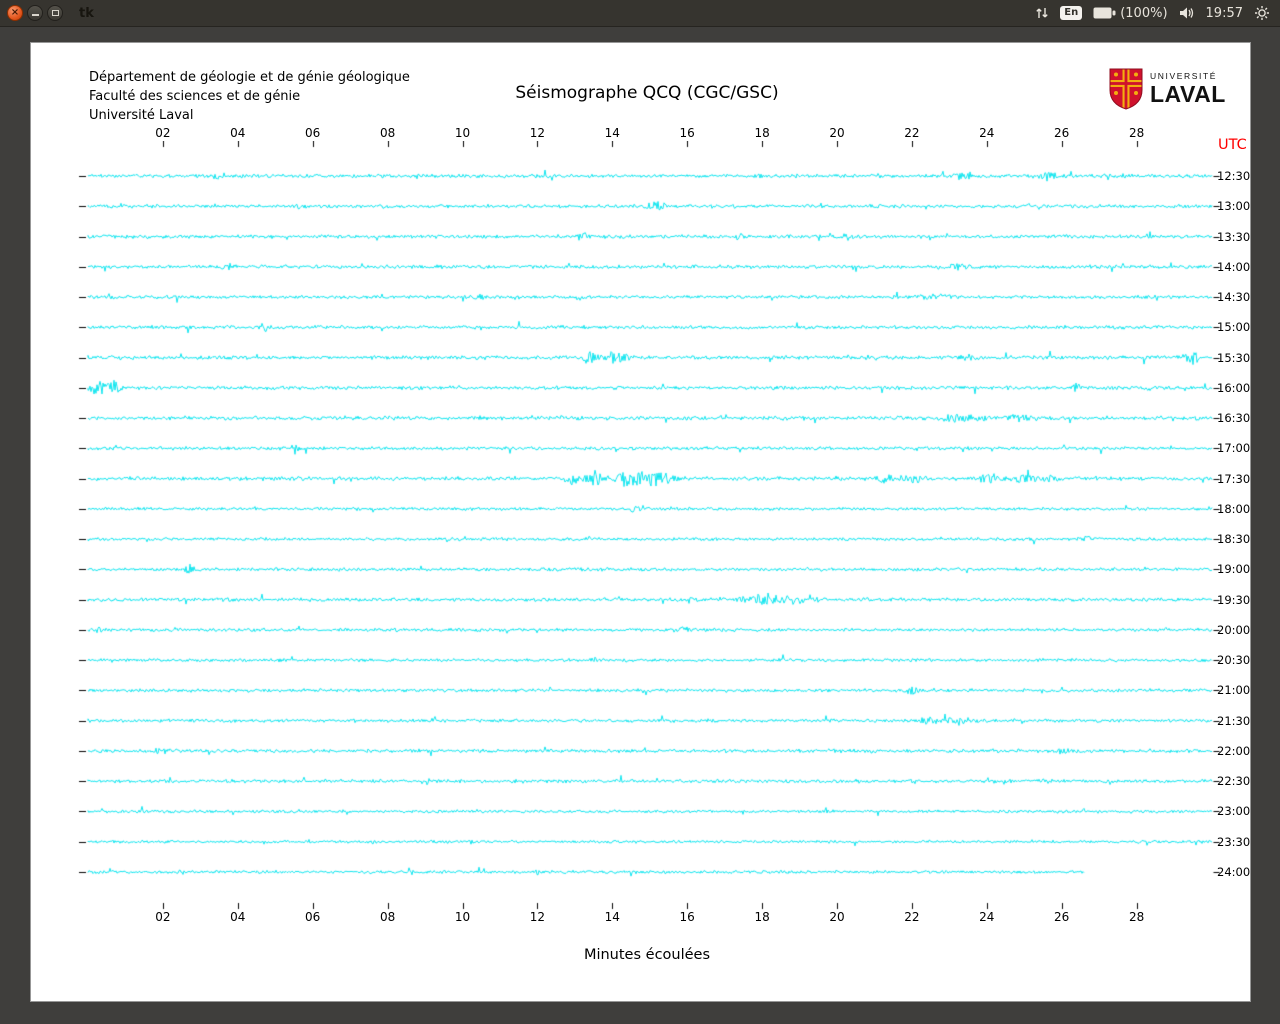 The width and height of the screenshot is (1280, 1024). I want to click on utc-time-label: 13:00, so click(1234, 206).